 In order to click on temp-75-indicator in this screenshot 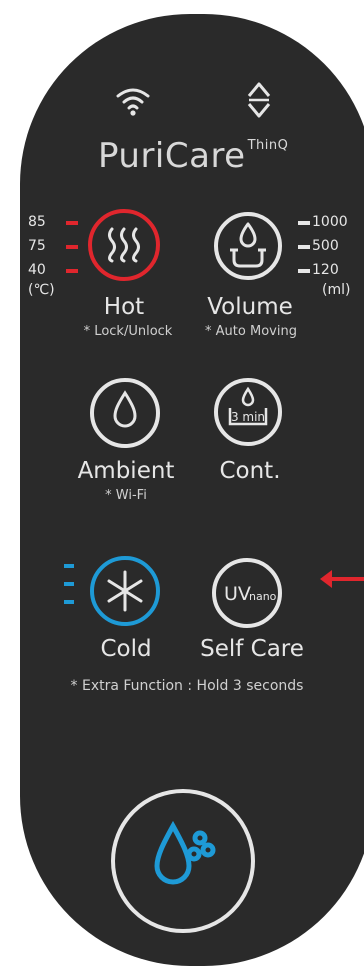, I will do `click(72, 247)`.